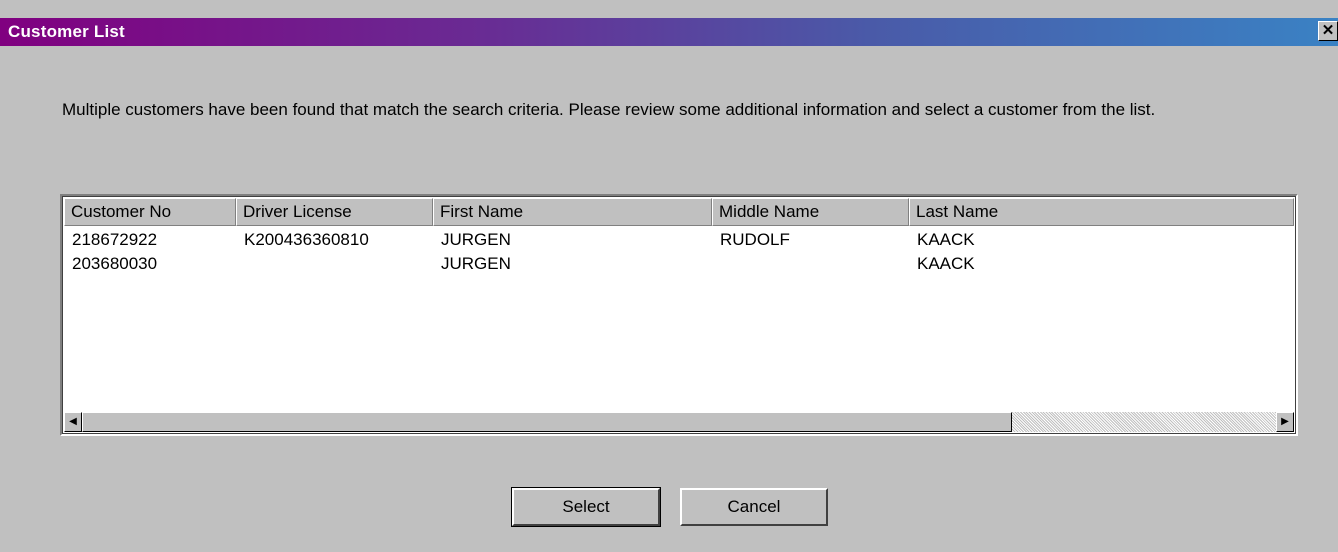 The width and height of the screenshot is (1338, 552). I want to click on title-bar: Customer List ✕, so click(669, 32).